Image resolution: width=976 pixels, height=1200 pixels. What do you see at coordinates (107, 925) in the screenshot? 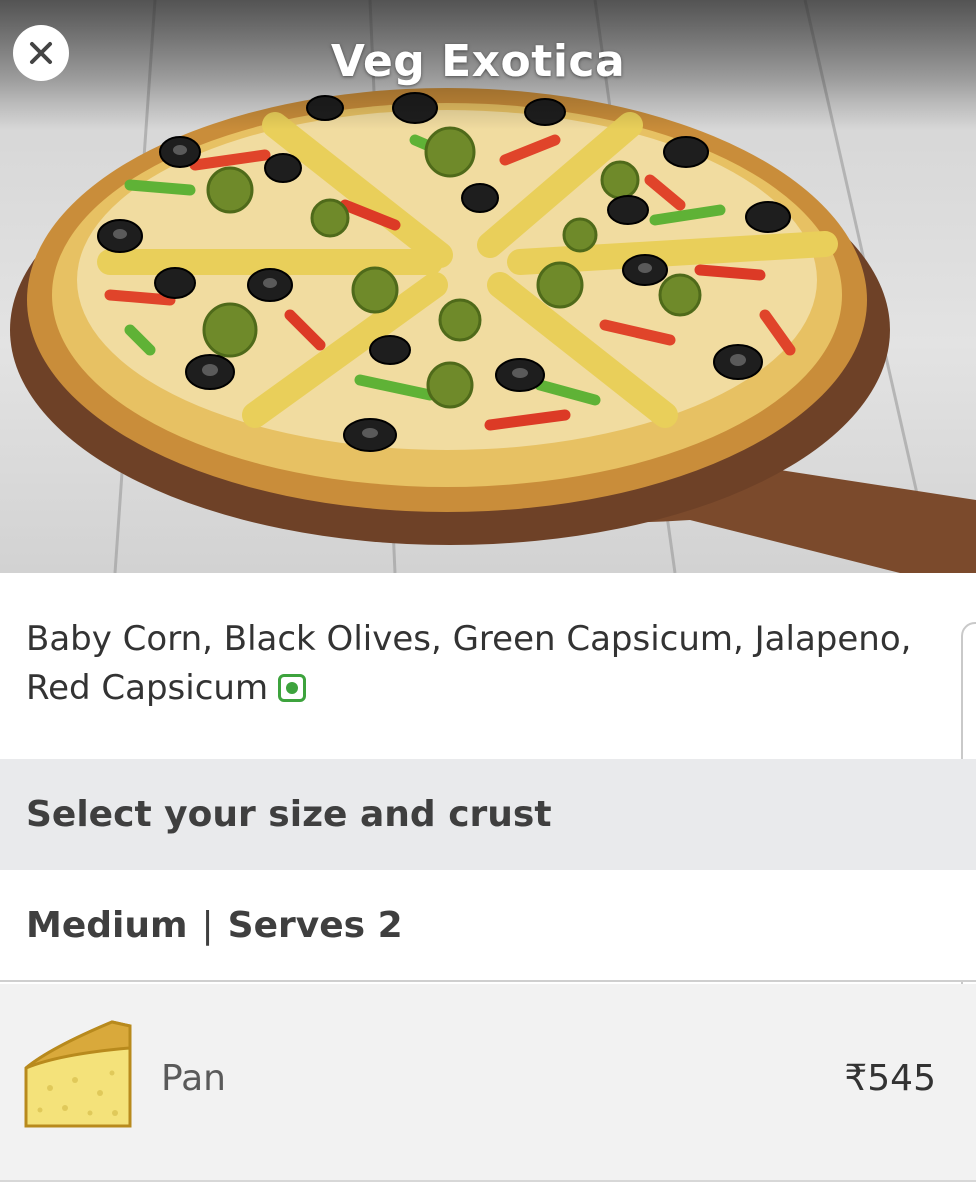
I see `size-label: Medium` at bounding box center [107, 925].